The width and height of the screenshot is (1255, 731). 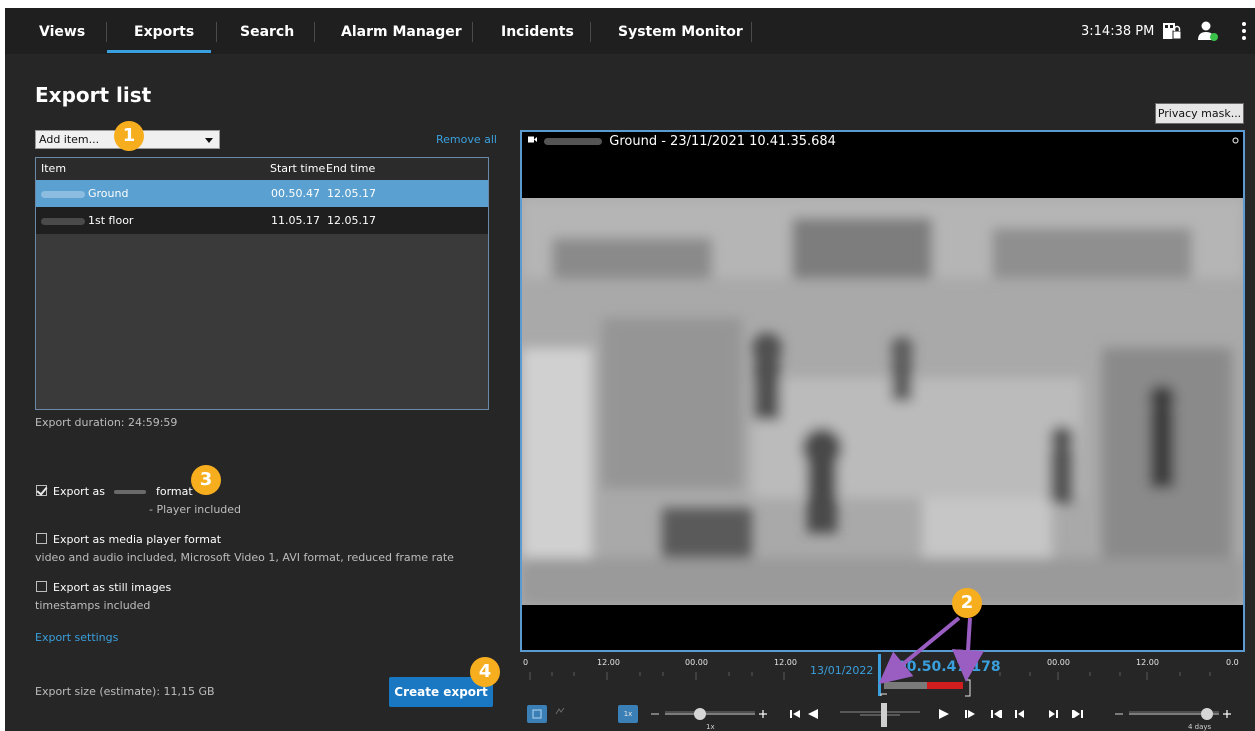 What do you see at coordinates (1232, 662) in the screenshot?
I see `tick-label: 0.0` at bounding box center [1232, 662].